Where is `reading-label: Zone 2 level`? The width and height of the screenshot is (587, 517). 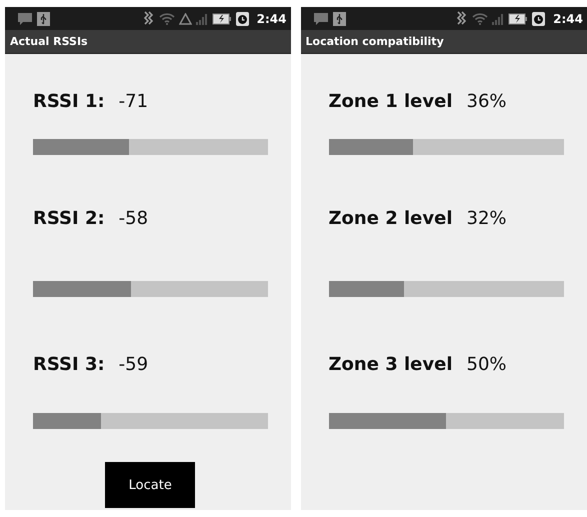 reading-label: Zone 2 level is located at coordinates (390, 218).